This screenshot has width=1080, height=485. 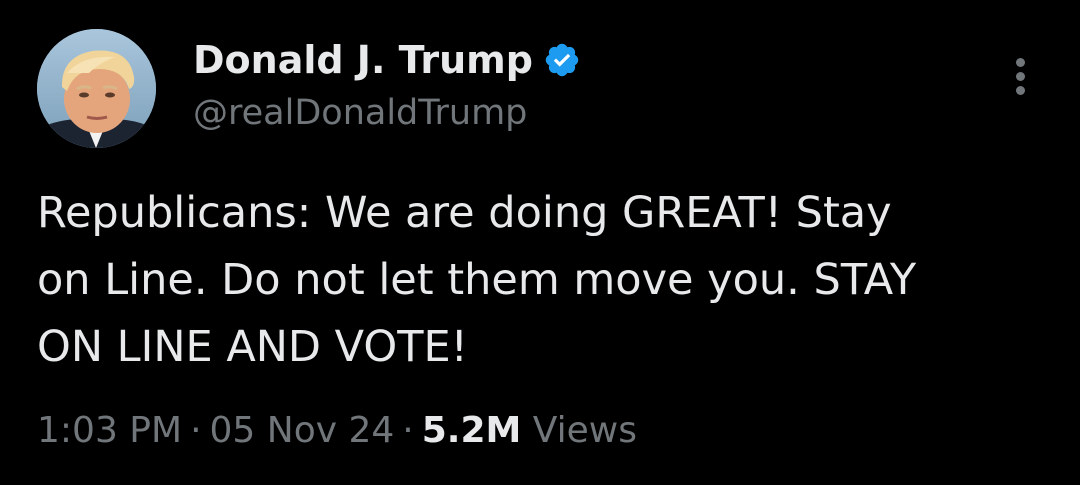 What do you see at coordinates (109, 430) in the screenshot?
I see `tweet-time: 1:03 PM` at bounding box center [109, 430].